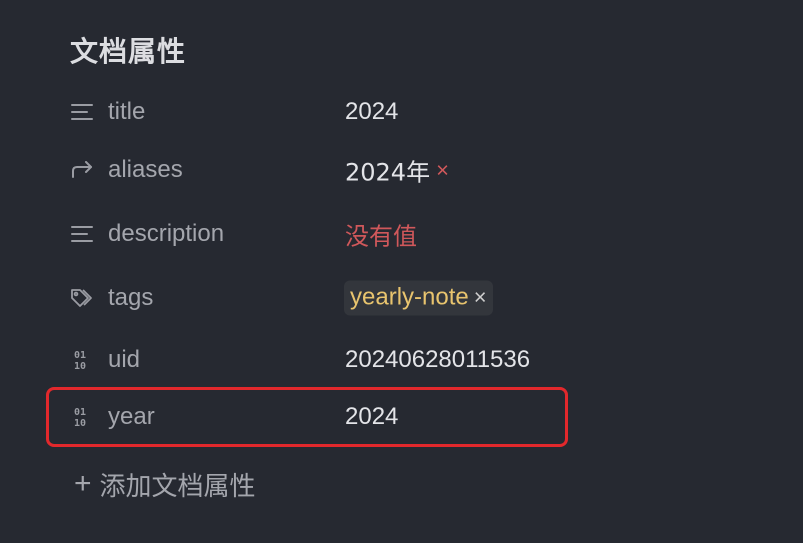  Describe the element at coordinates (82, 298) in the screenshot. I see `tag-icon` at that location.